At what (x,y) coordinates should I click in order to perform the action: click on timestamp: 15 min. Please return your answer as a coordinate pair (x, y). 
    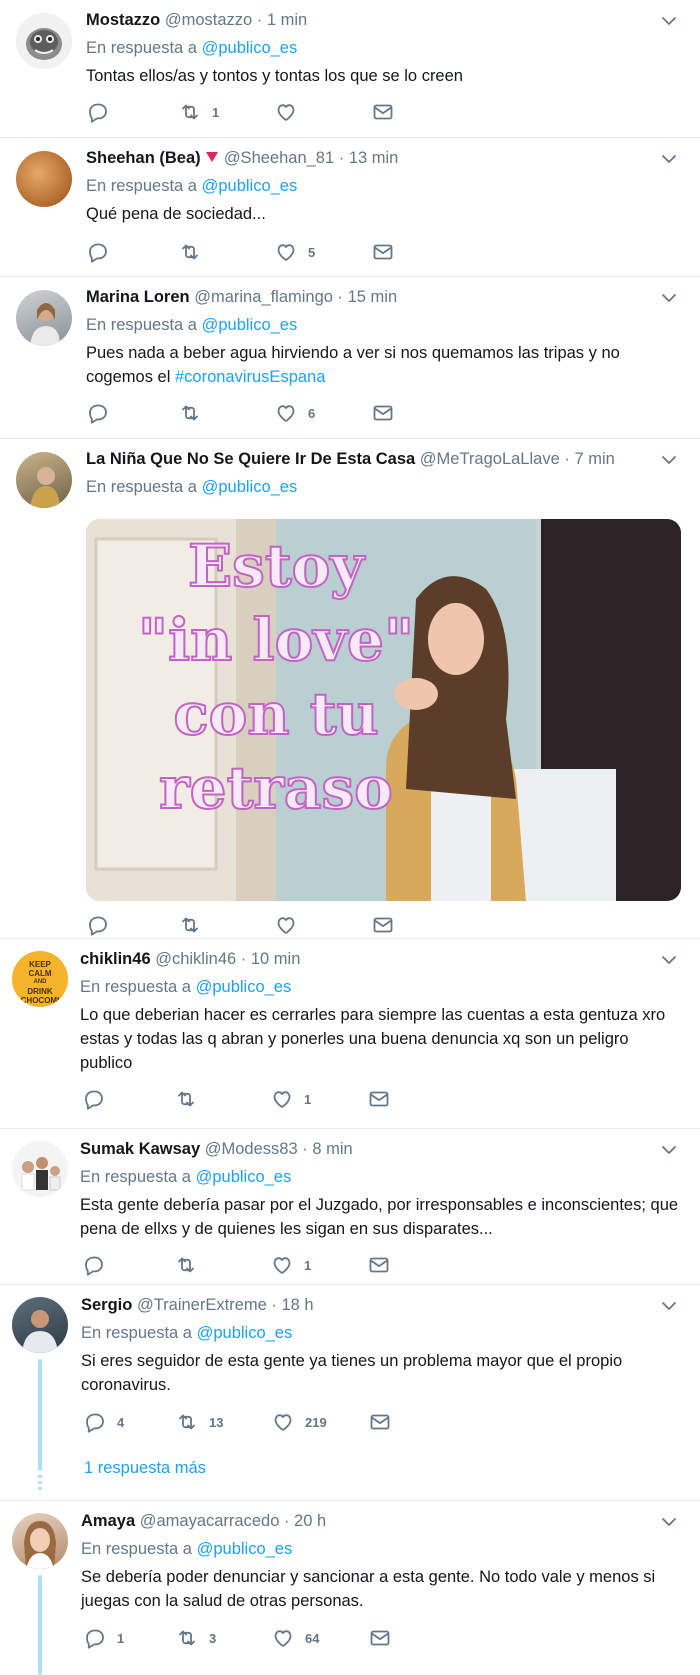
    Looking at the image, I should click on (373, 297).